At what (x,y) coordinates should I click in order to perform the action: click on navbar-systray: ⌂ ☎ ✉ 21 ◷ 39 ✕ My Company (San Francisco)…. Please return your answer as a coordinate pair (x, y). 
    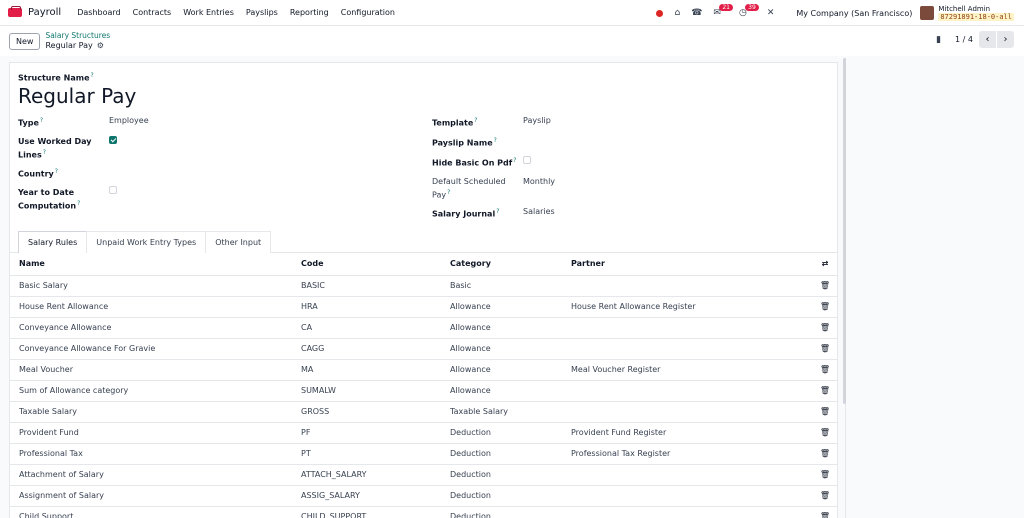
    Looking at the image, I should click on (835, 13).